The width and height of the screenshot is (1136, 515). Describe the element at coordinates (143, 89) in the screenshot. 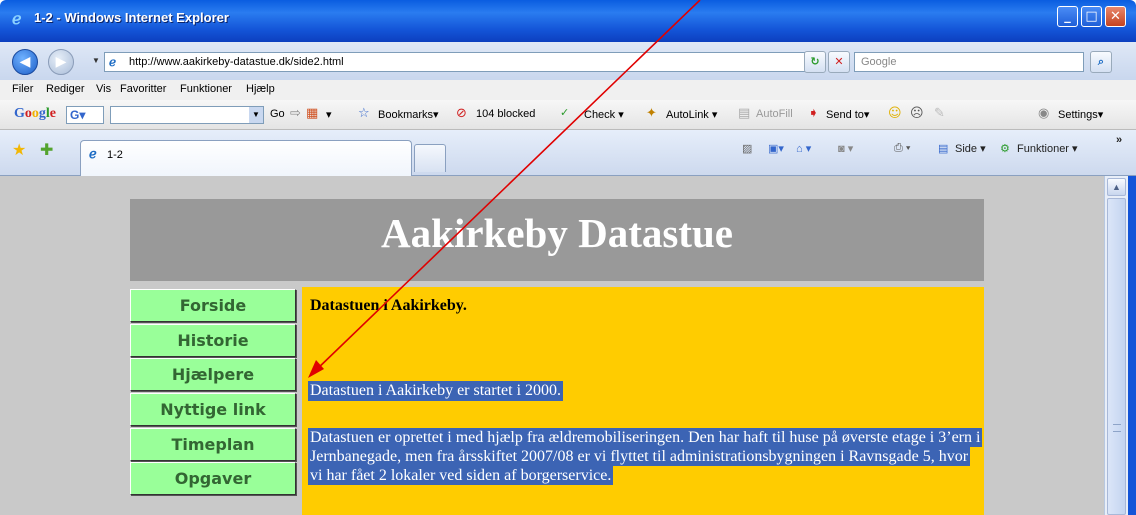

I see `menu-favoritter: Favoritter` at that location.